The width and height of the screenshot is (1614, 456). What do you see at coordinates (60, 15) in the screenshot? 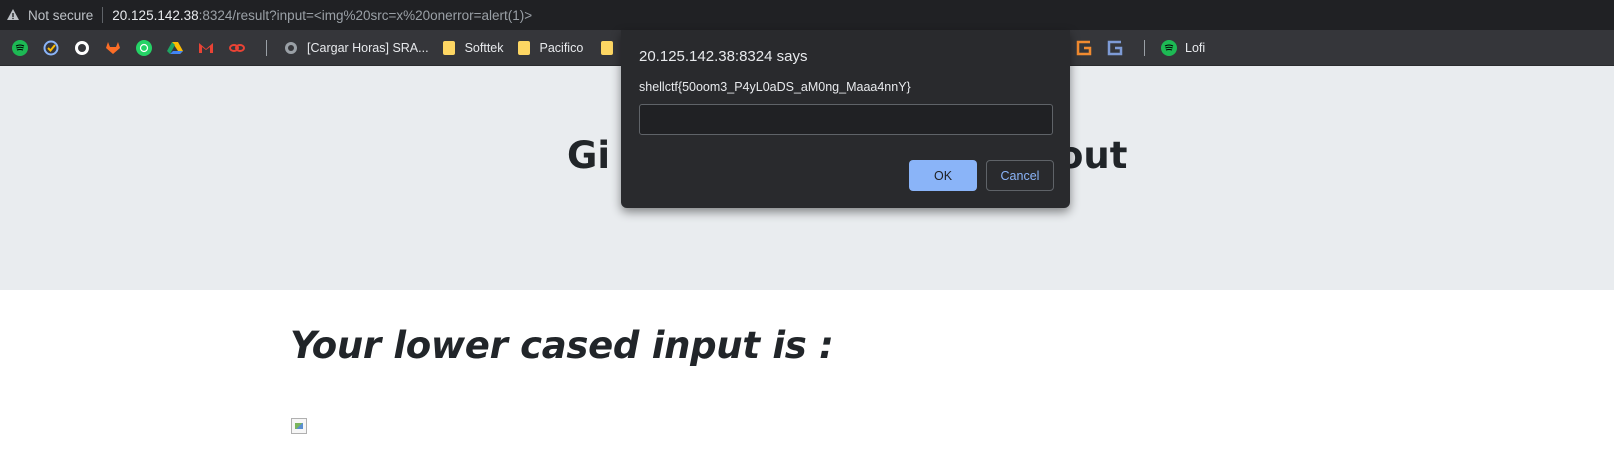
I see `security-status: Not secure` at bounding box center [60, 15].